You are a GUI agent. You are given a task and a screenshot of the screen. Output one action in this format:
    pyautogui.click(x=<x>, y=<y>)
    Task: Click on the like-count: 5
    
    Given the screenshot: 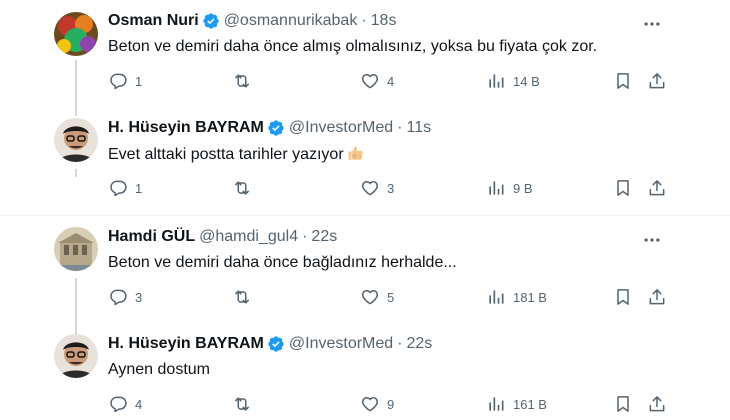 What is the action you would take?
    pyautogui.click(x=391, y=297)
    